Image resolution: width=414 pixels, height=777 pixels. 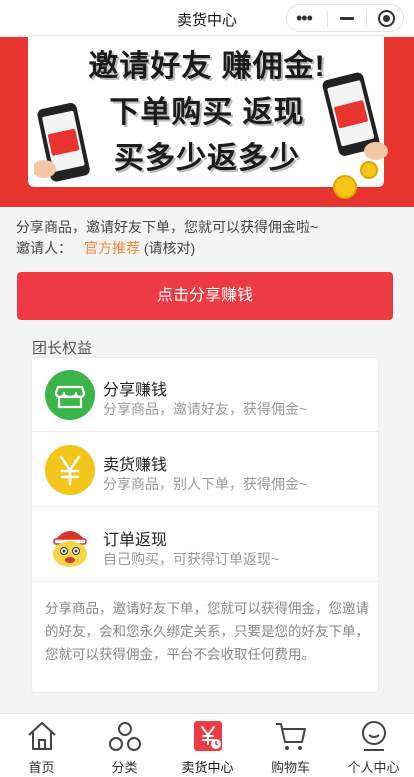 I want to click on cart-icon, so click(x=290, y=736).